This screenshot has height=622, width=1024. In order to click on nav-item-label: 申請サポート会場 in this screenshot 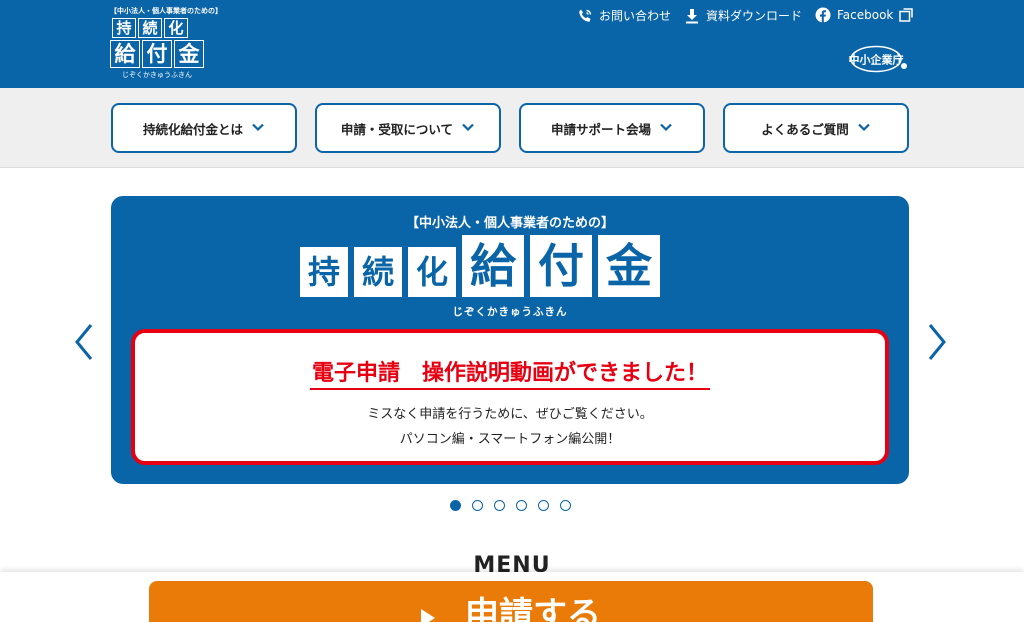, I will do `click(600, 129)`.